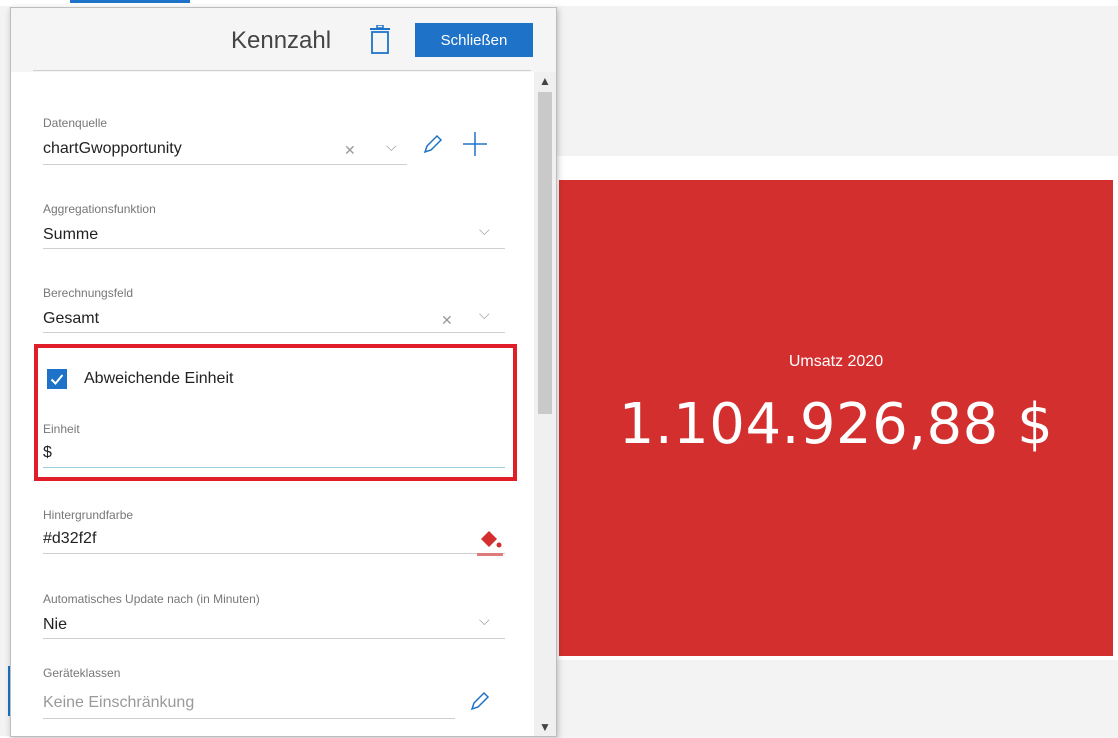 Image resolution: width=1118 pixels, height=738 pixels. What do you see at coordinates (274, 332) in the screenshot?
I see `berechnung-underline` at bounding box center [274, 332].